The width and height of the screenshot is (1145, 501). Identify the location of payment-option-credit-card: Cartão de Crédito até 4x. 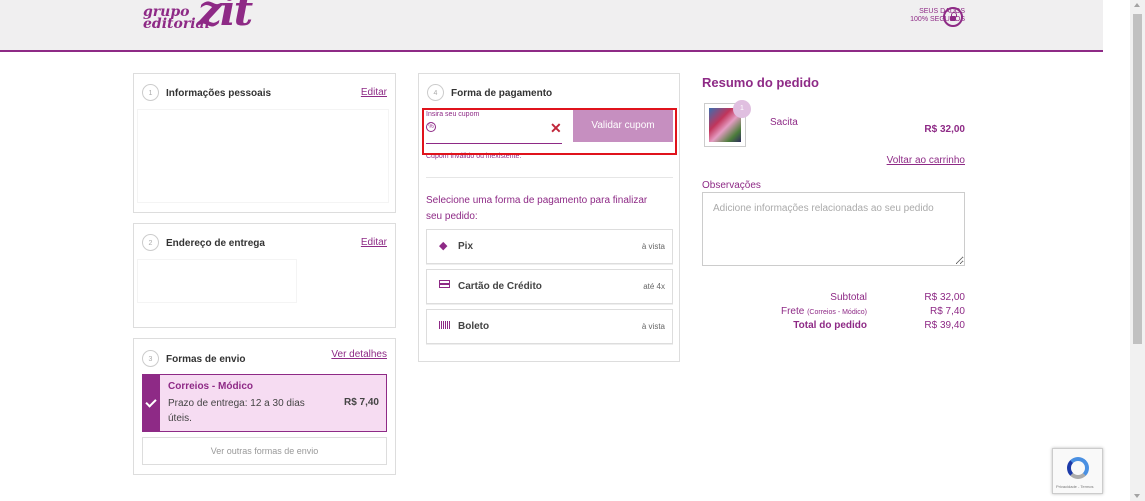
(549, 286).